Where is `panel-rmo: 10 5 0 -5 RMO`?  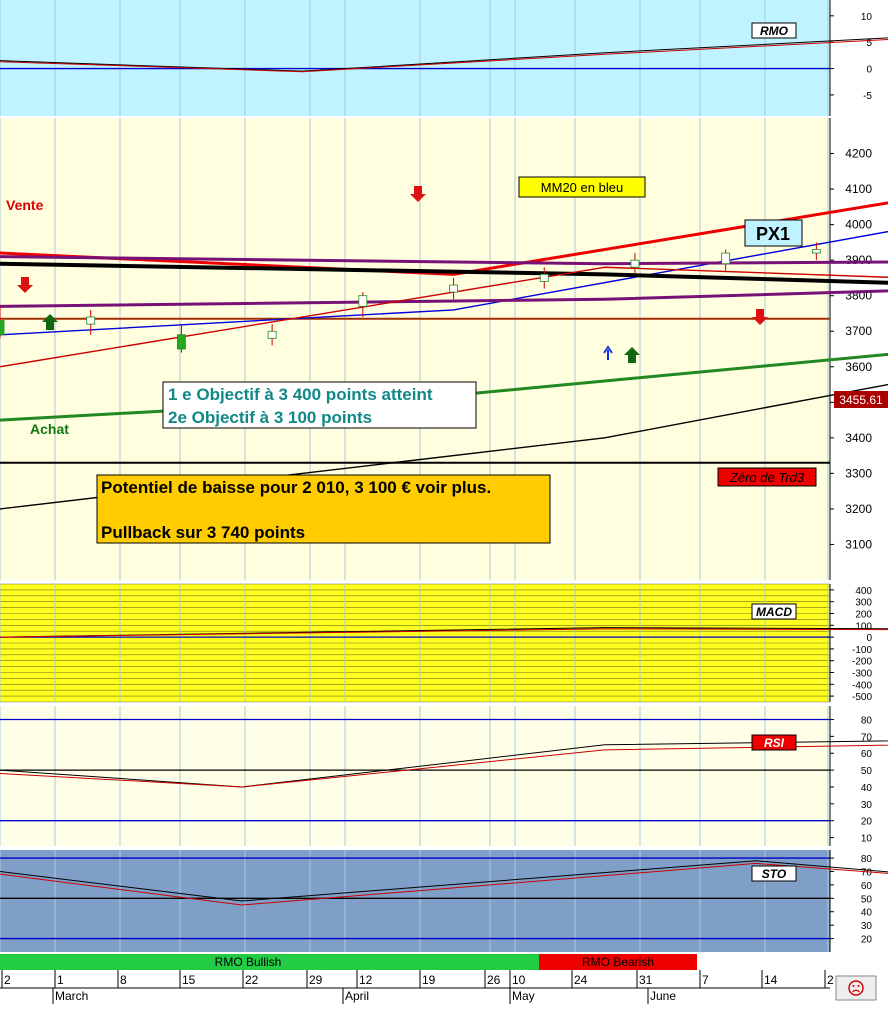 panel-rmo: 10 5 0 -5 RMO is located at coordinates (444, 58).